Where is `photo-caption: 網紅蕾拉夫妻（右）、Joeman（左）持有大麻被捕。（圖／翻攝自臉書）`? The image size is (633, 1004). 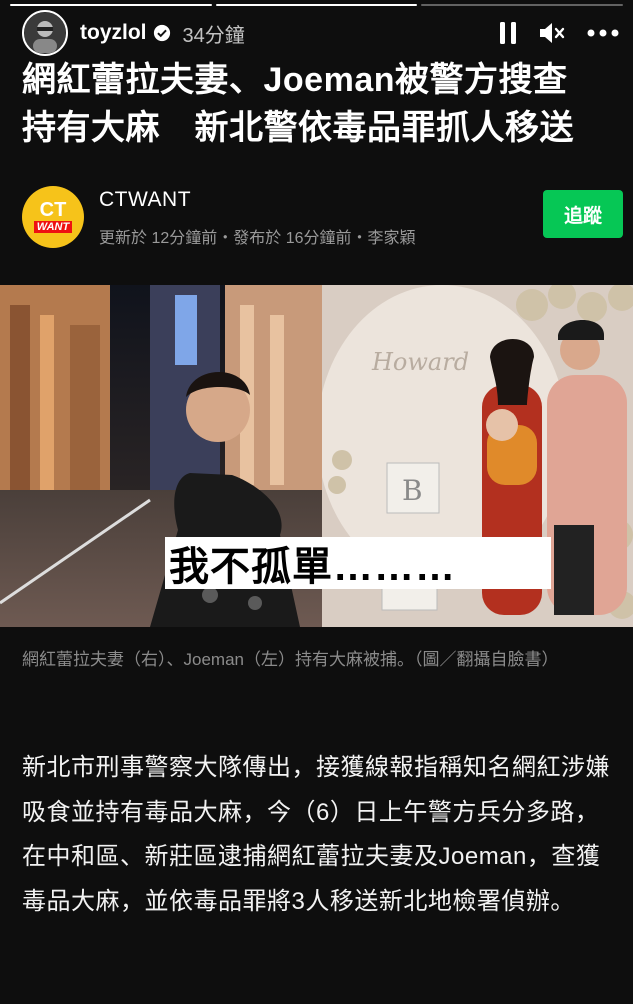 photo-caption: 網紅蕾拉夫妻（右）、Joeman（左）持有大麻被捕。（圖／翻攝自臉書） is located at coordinates (290, 659).